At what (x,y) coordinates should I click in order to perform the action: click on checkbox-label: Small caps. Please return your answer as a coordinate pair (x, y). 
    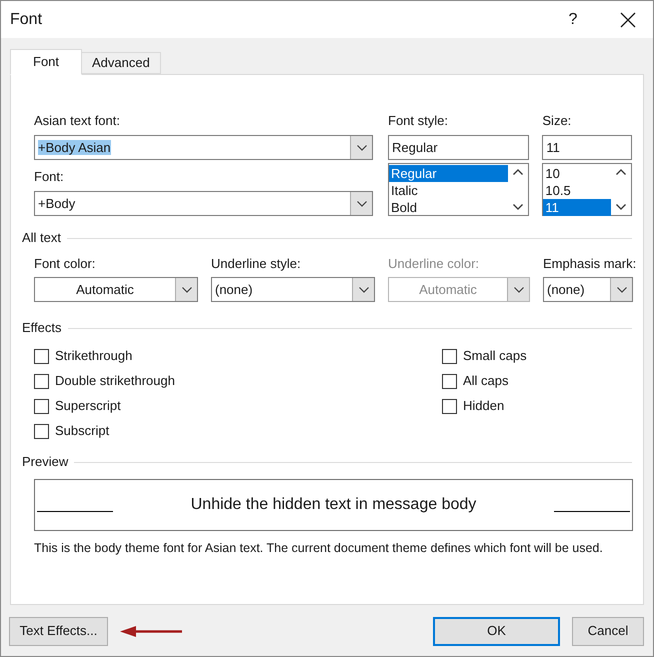
    Looking at the image, I should click on (495, 356).